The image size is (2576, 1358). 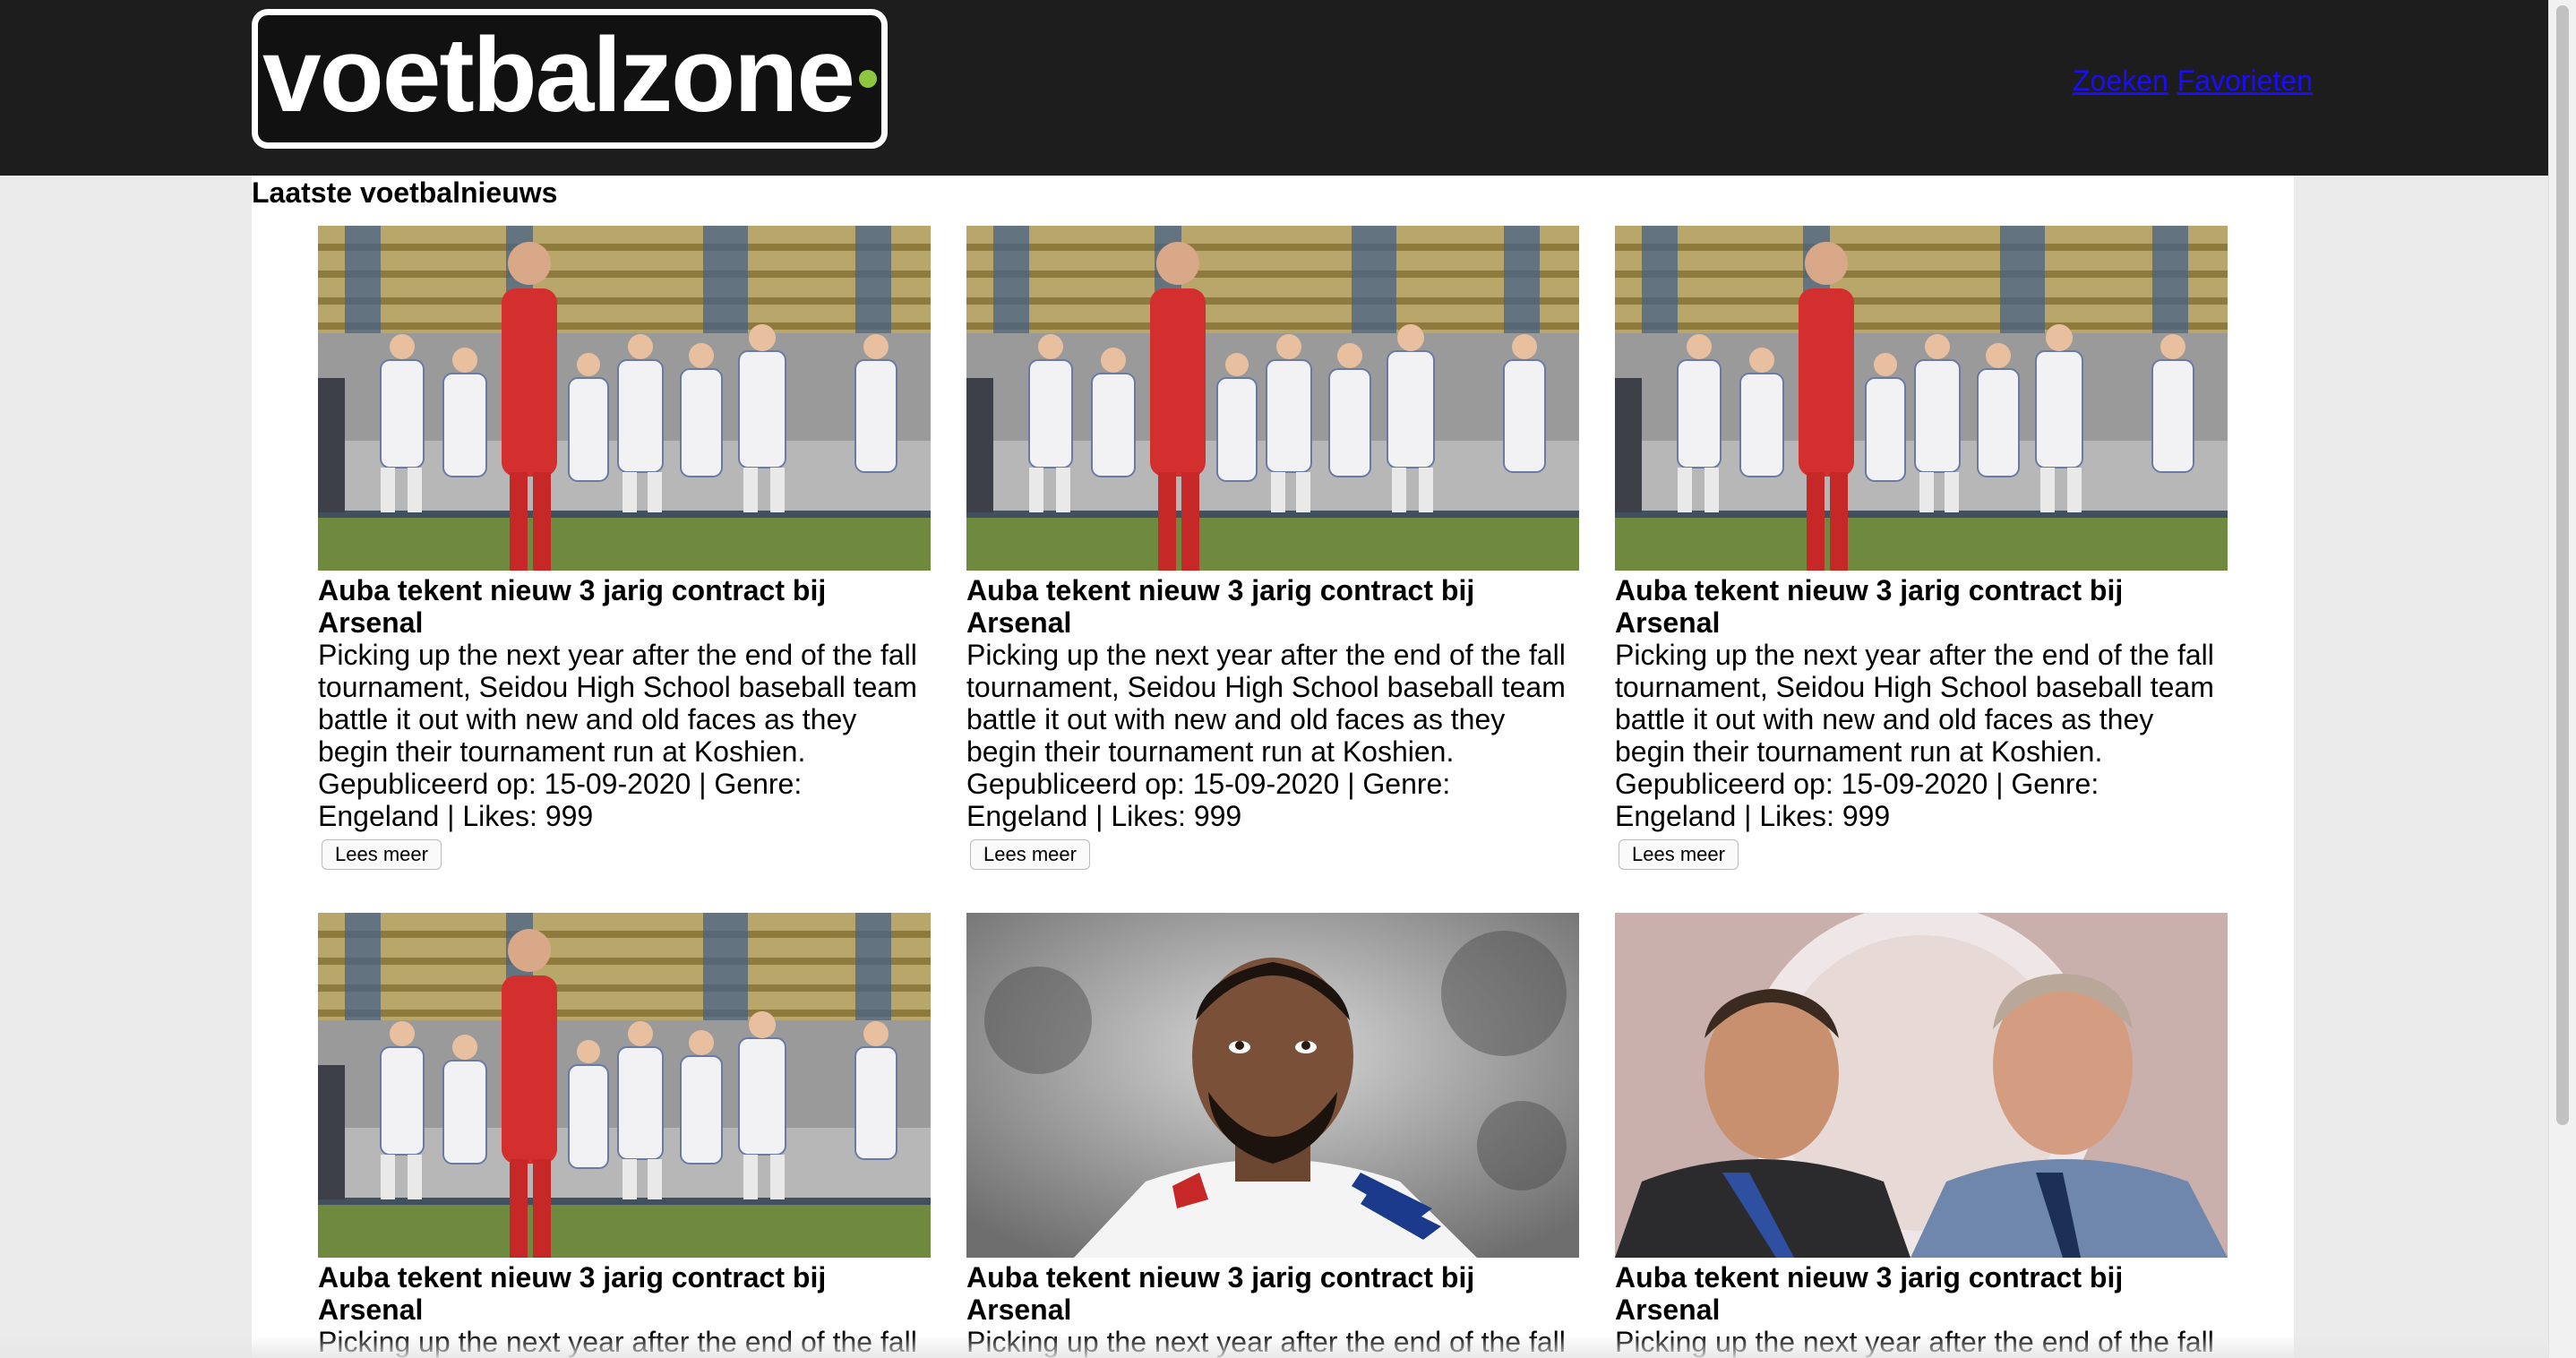 I want to click on main-nav: Zoeken Favorieten, so click(x=2197, y=81).